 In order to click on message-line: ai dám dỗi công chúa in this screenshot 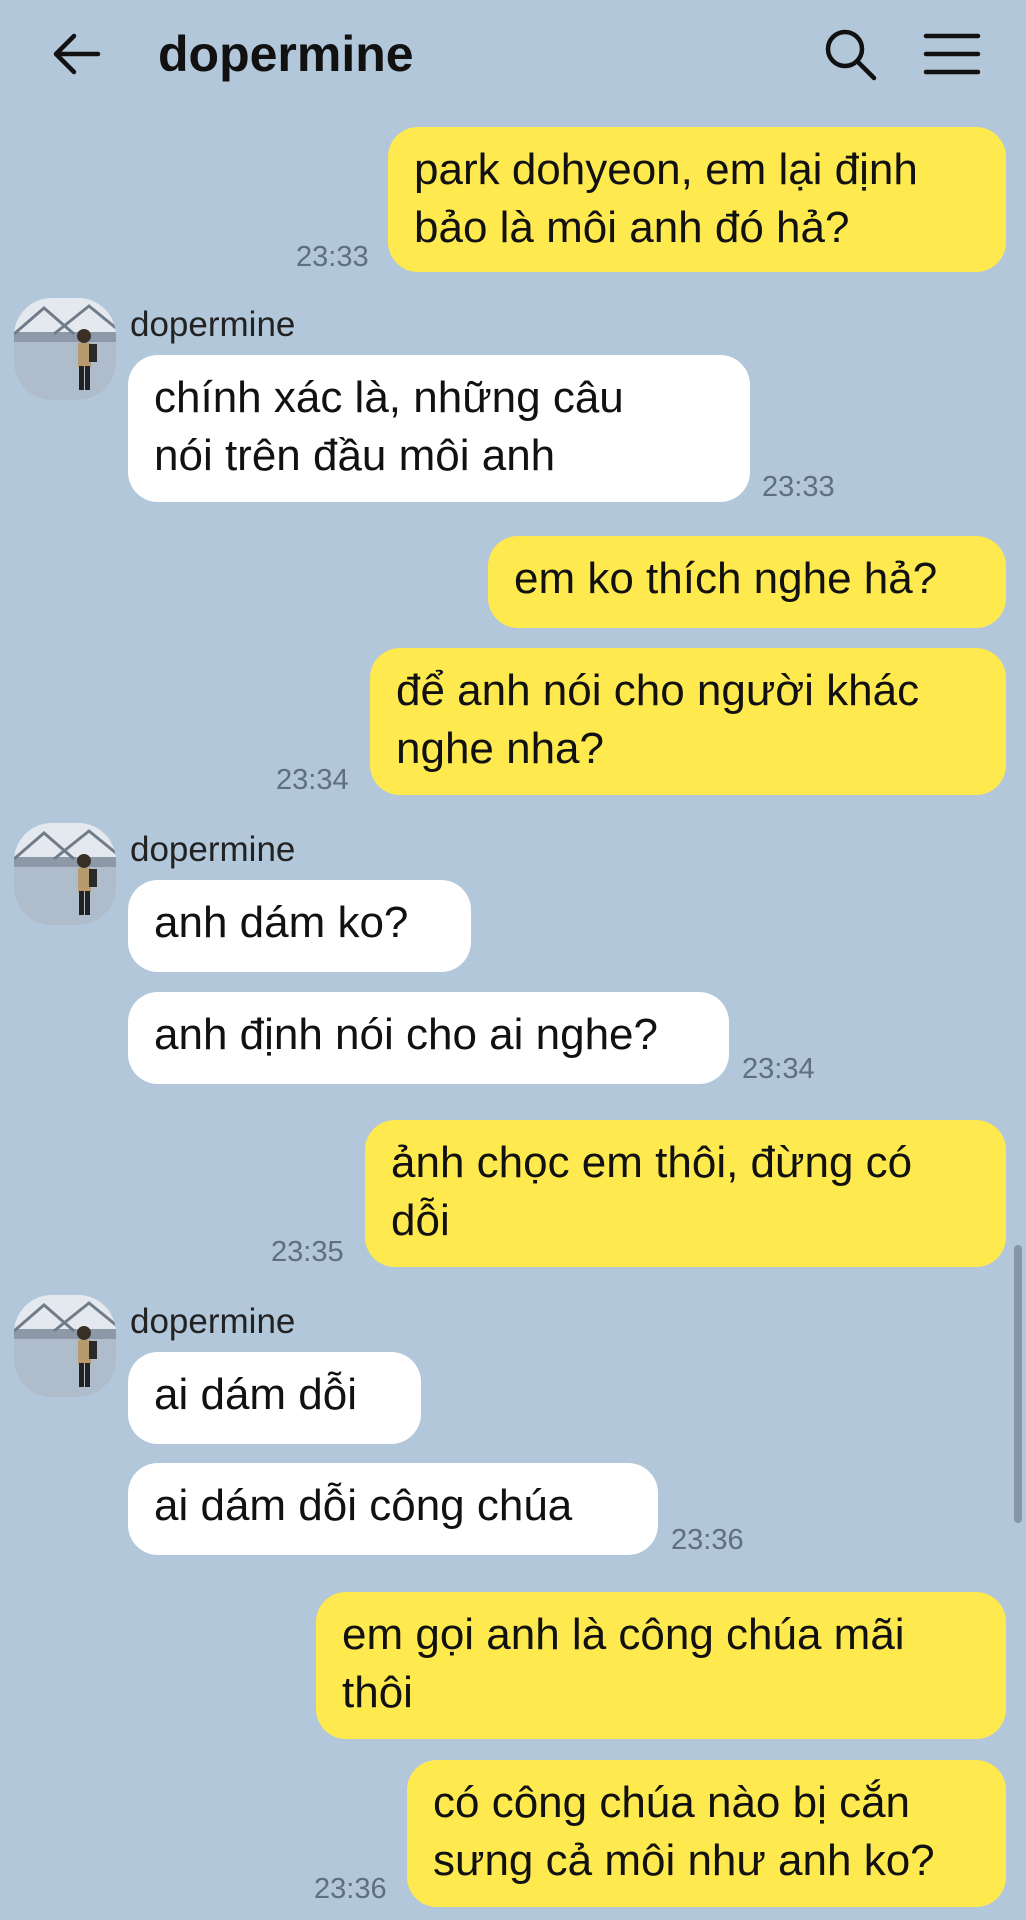, I will do `click(363, 1505)`.